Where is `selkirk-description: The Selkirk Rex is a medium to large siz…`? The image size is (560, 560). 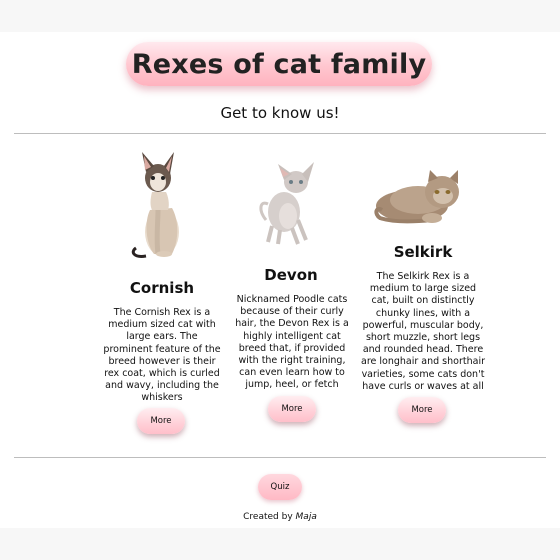
selkirk-description: The Selkirk Rex is a medium to large siz… is located at coordinates (423, 331).